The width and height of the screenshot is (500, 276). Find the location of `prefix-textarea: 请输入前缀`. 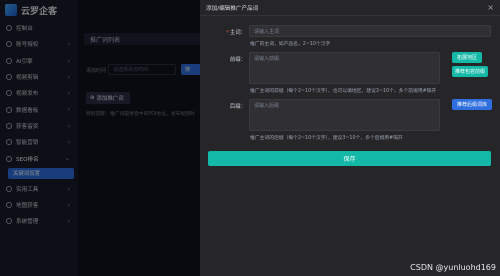

prefix-textarea: 请输入前缀 is located at coordinates (344, 68).